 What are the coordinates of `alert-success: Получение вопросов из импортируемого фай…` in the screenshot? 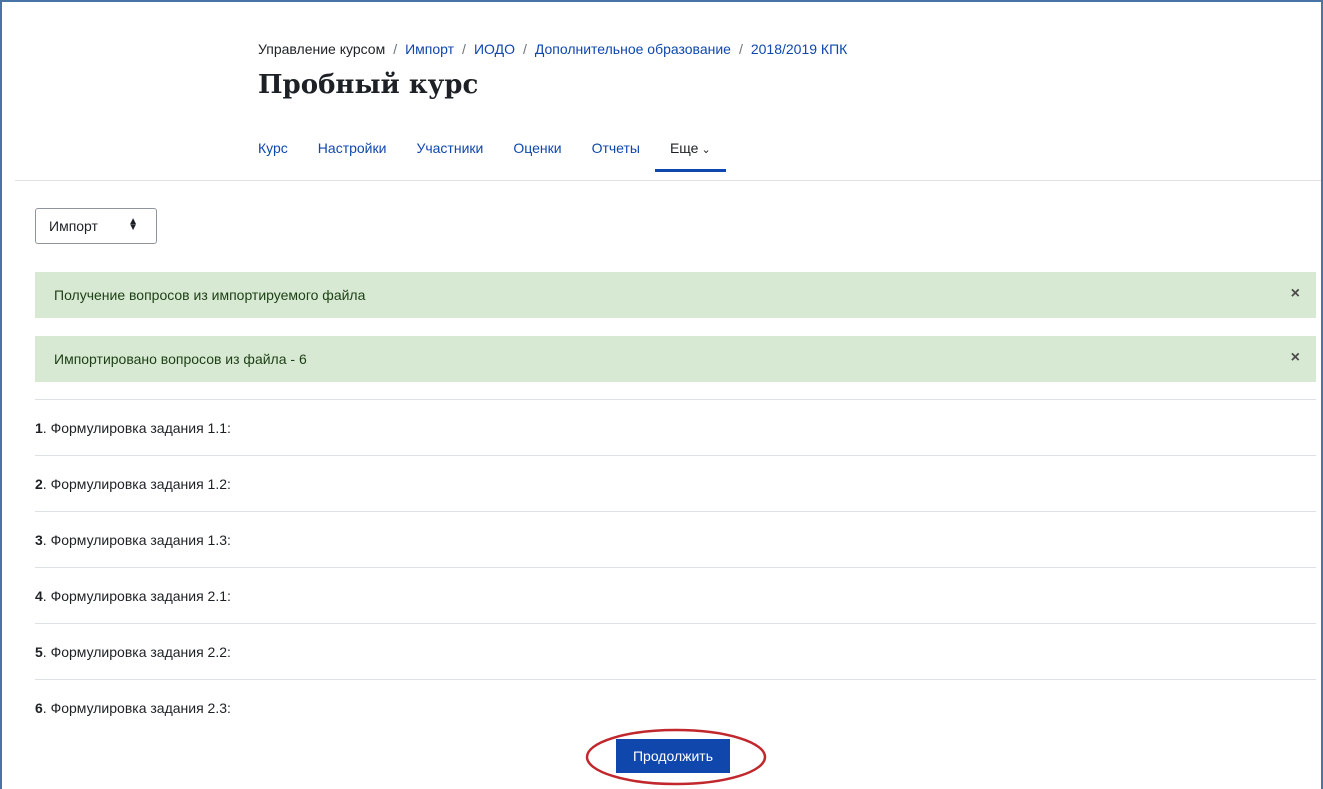 It's located at (675, 295).